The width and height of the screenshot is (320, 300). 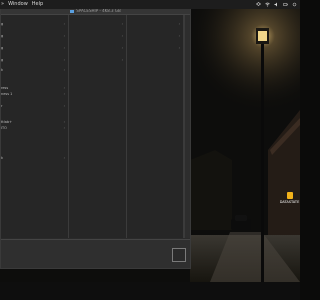 I want to click on folder-row: ness 1 ›, so click(x=34, y=94).